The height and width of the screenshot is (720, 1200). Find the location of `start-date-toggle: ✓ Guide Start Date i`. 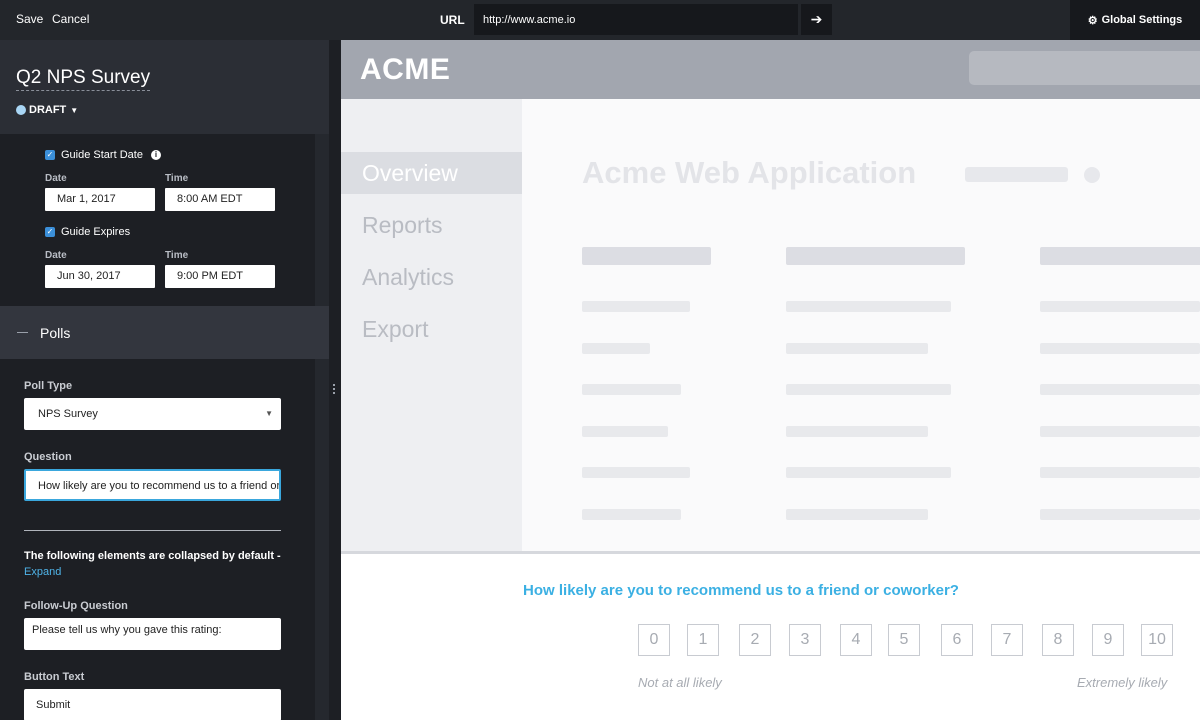

start-date-toggle: ✓ Guide Start Date i is located at coordinates (103, 155).